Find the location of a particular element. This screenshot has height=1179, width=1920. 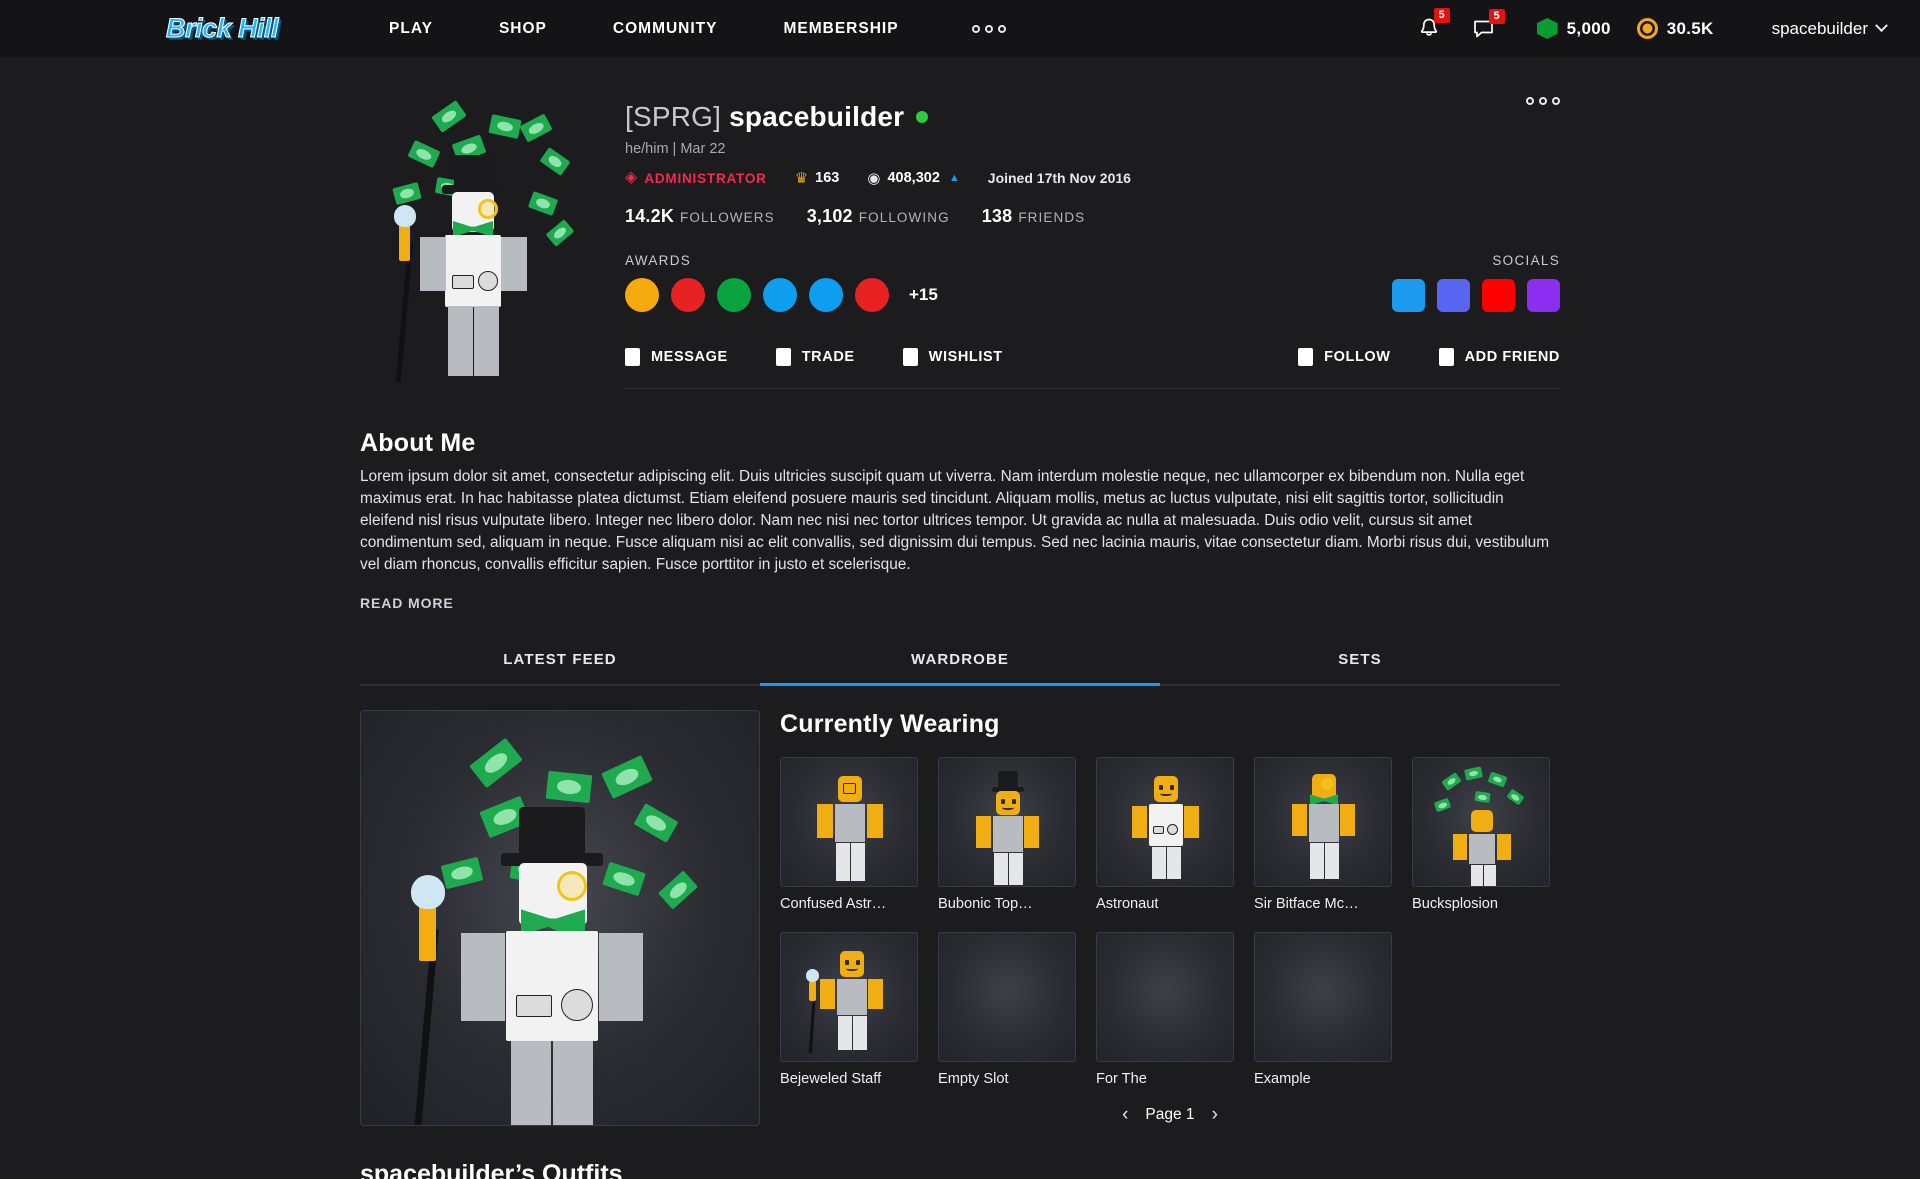

messages-button: 5 is located at coordinates (1483, 24).